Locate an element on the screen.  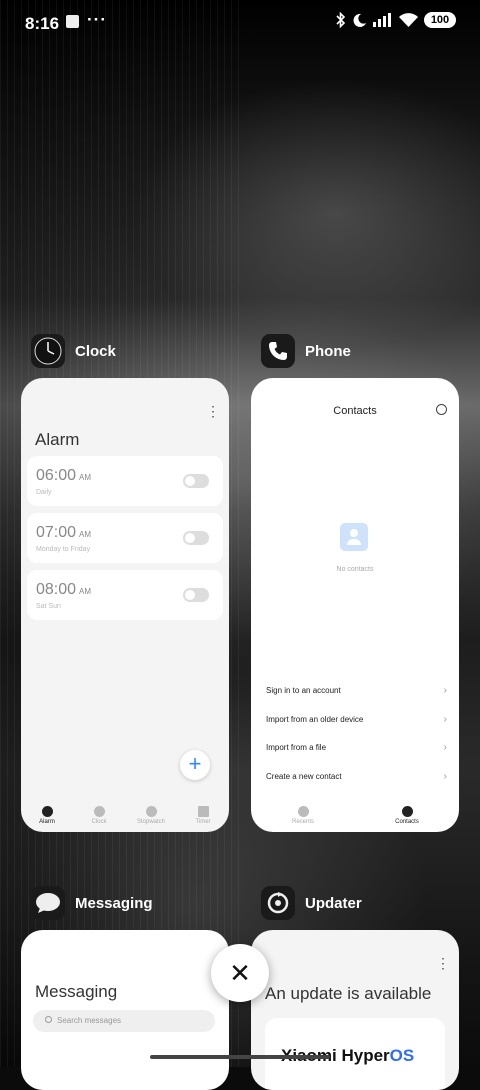
option-create-contact: Create a new contact › is located at coordinates (356, 779).